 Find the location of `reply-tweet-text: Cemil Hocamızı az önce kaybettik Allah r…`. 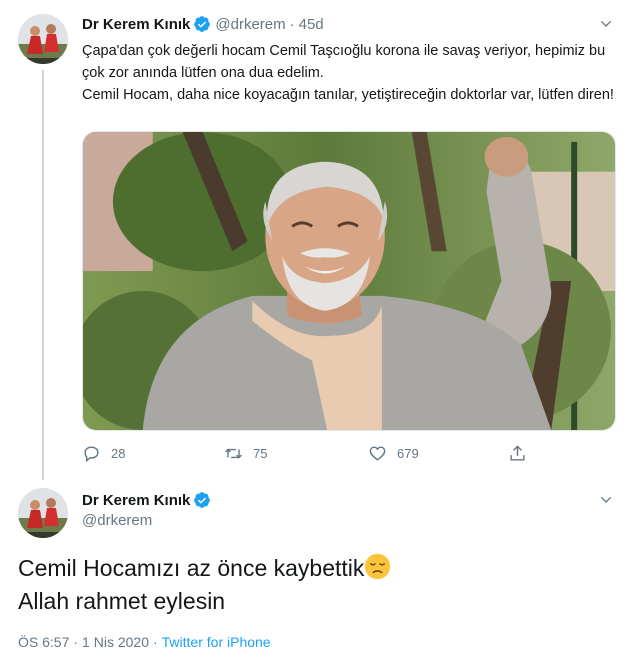

reply-tweet-text: Cemil Hocamızı az önce kaybettik Allah r… is located at coordinates (318, 585).